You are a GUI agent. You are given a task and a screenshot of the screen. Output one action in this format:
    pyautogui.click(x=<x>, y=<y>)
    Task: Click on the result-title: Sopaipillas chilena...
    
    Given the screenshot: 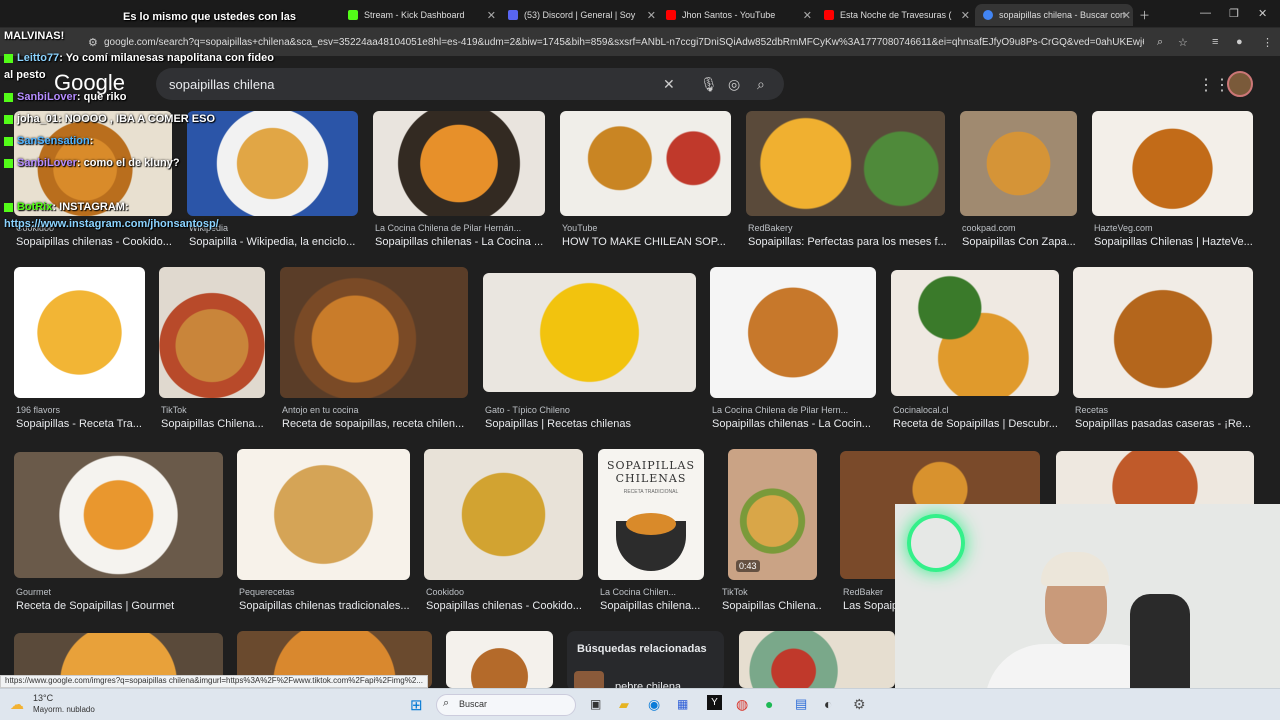 What is the action you would take?
    pyautogui.click(x=653, y=606)
    